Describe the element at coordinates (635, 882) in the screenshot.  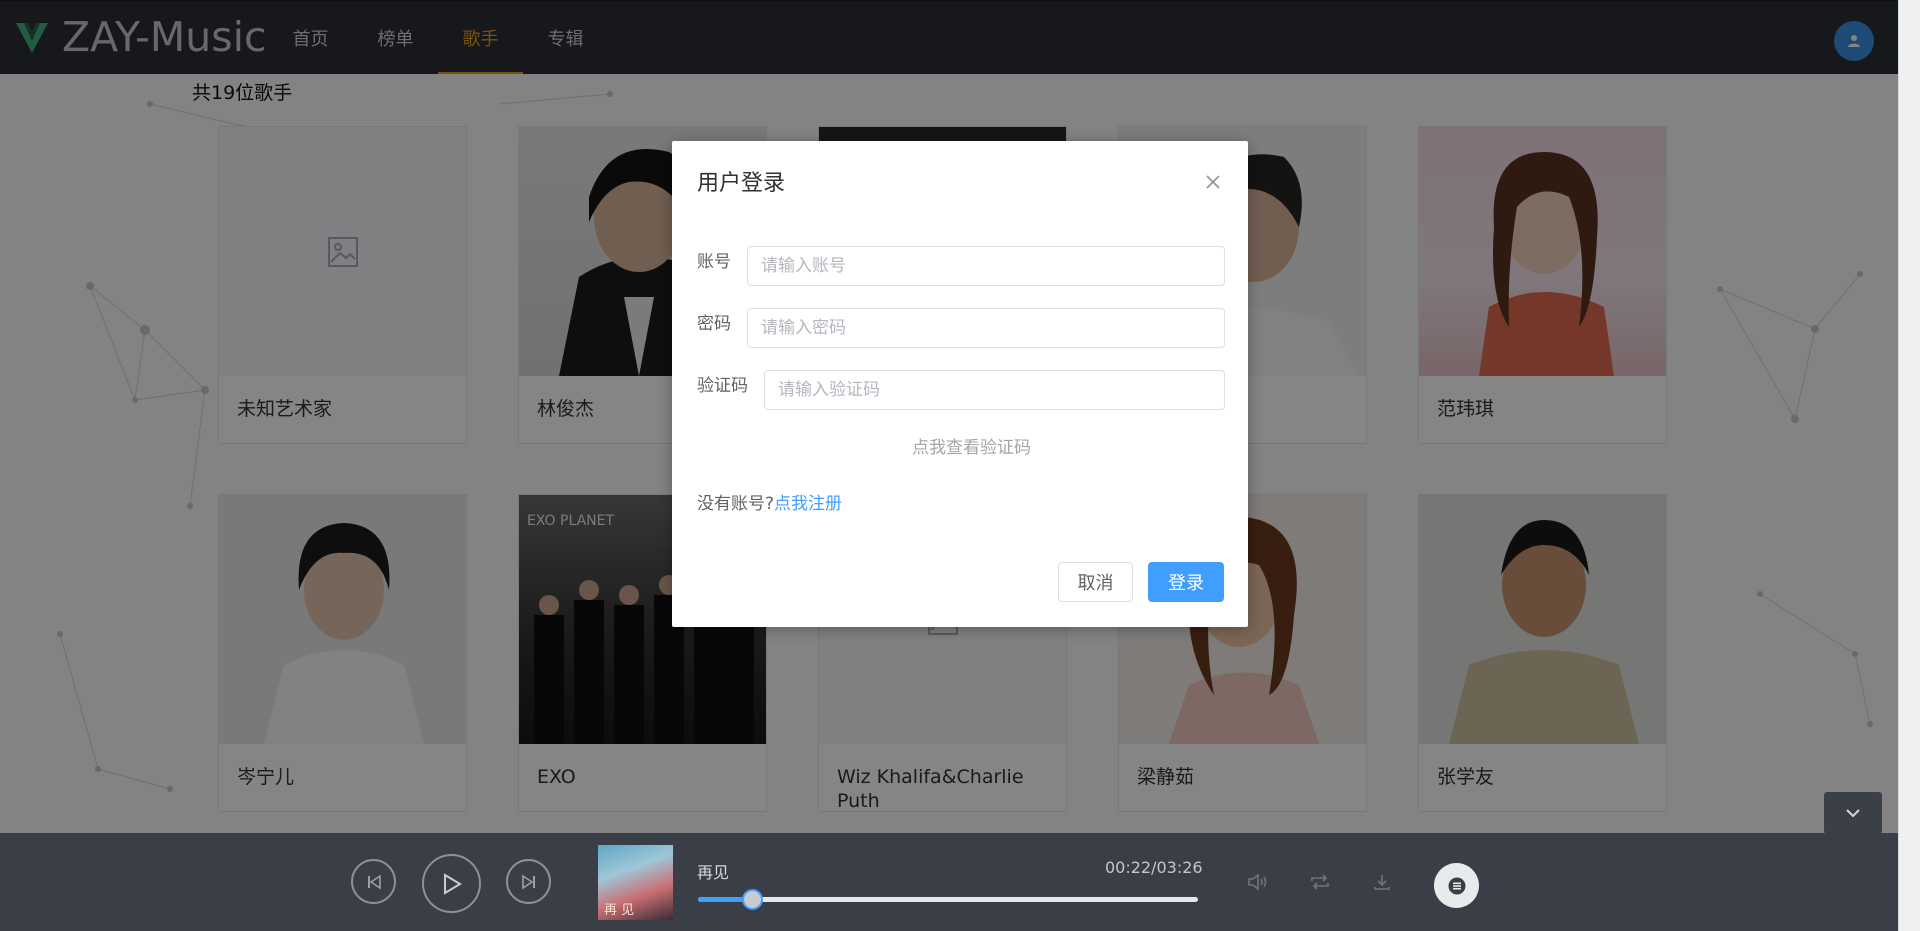
I see `album-cover: 再 见` at that location.